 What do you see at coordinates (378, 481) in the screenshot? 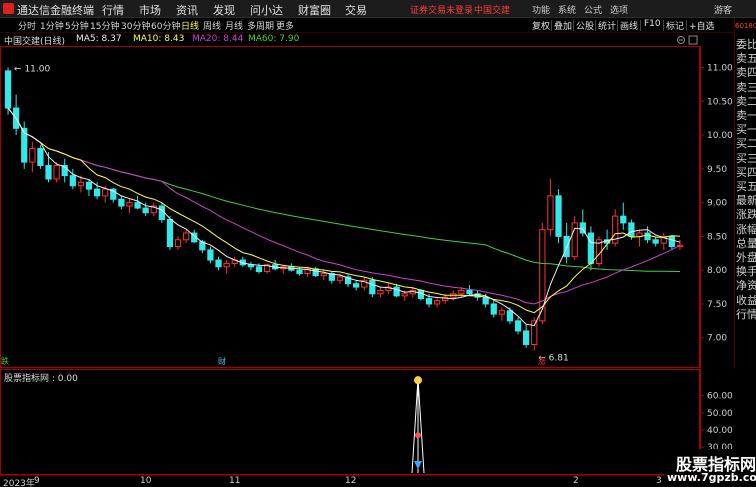
I see `date-axis: 2023年 9 10 11 12 2 3` at bounding box center [378, 481].